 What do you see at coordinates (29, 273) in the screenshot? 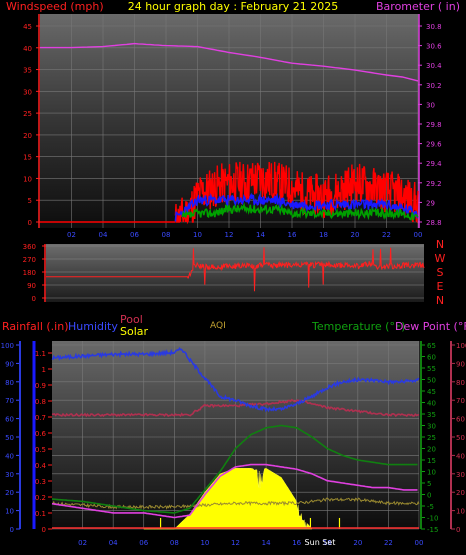
I see `direction-tick-label: 180` at bounding box center [29, 273].